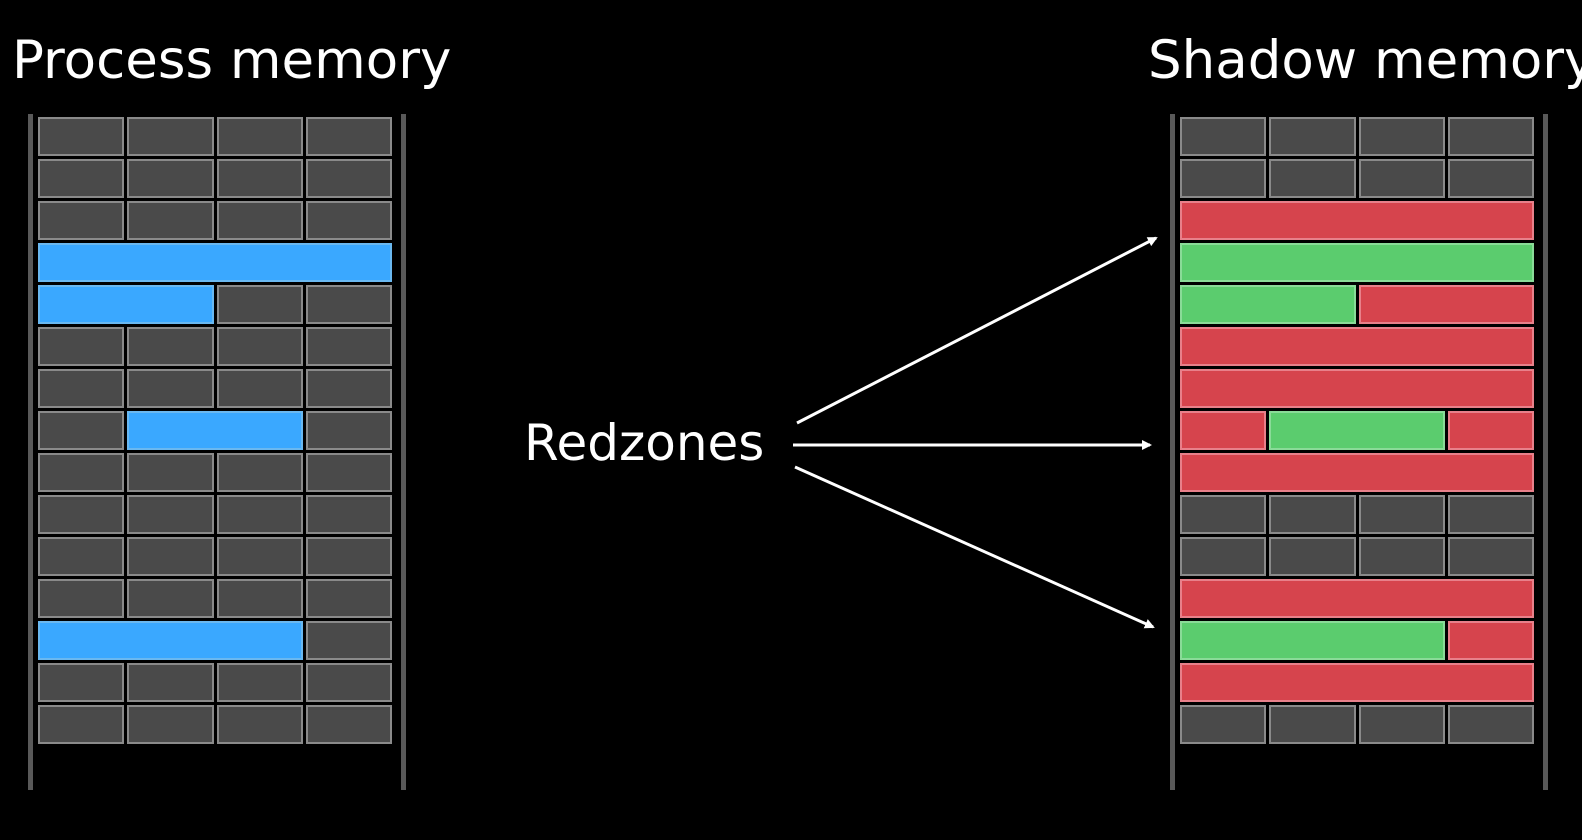  I want to click on arrow-to-lower-redzone, so click(974, 547).